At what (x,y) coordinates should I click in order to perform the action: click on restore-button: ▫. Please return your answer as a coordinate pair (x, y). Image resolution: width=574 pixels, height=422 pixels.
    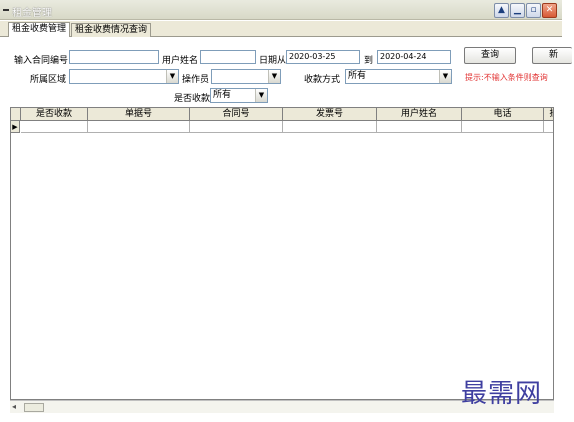
    Looking at the image, I should click on (533, 10).